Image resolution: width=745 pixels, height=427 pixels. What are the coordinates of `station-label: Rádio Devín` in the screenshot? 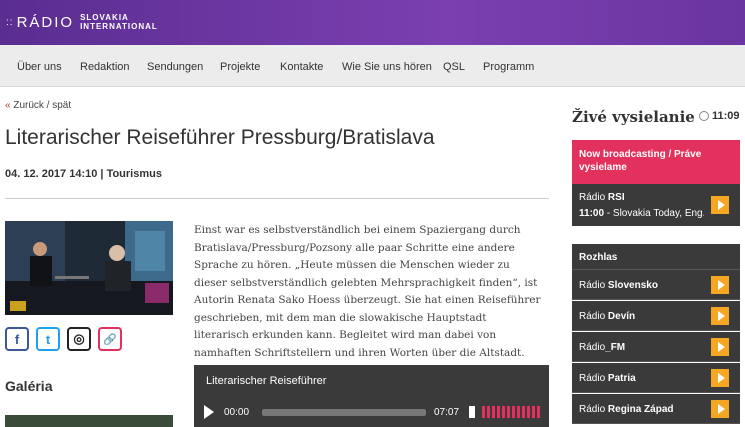 It's located at (607, 316).